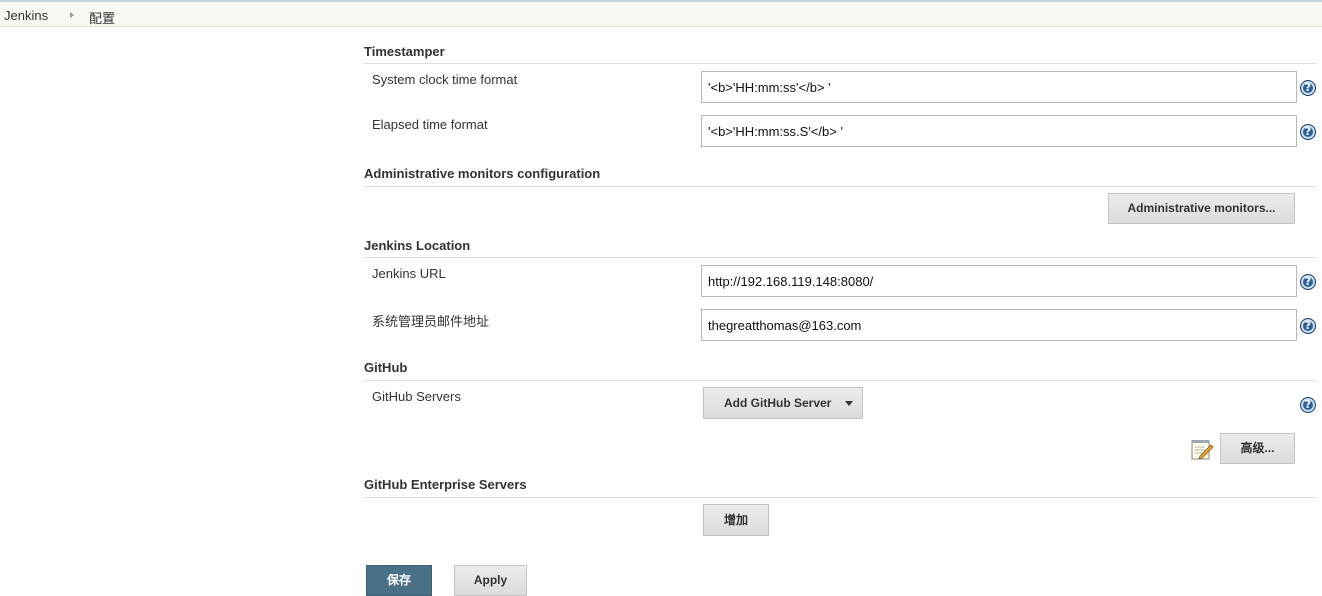 The width and height of the screenshot is (1322, 596). Describe the element at coordinates (445, 79) in the screenshot. I see `system-clock-format-label: System clock time format` at that location.